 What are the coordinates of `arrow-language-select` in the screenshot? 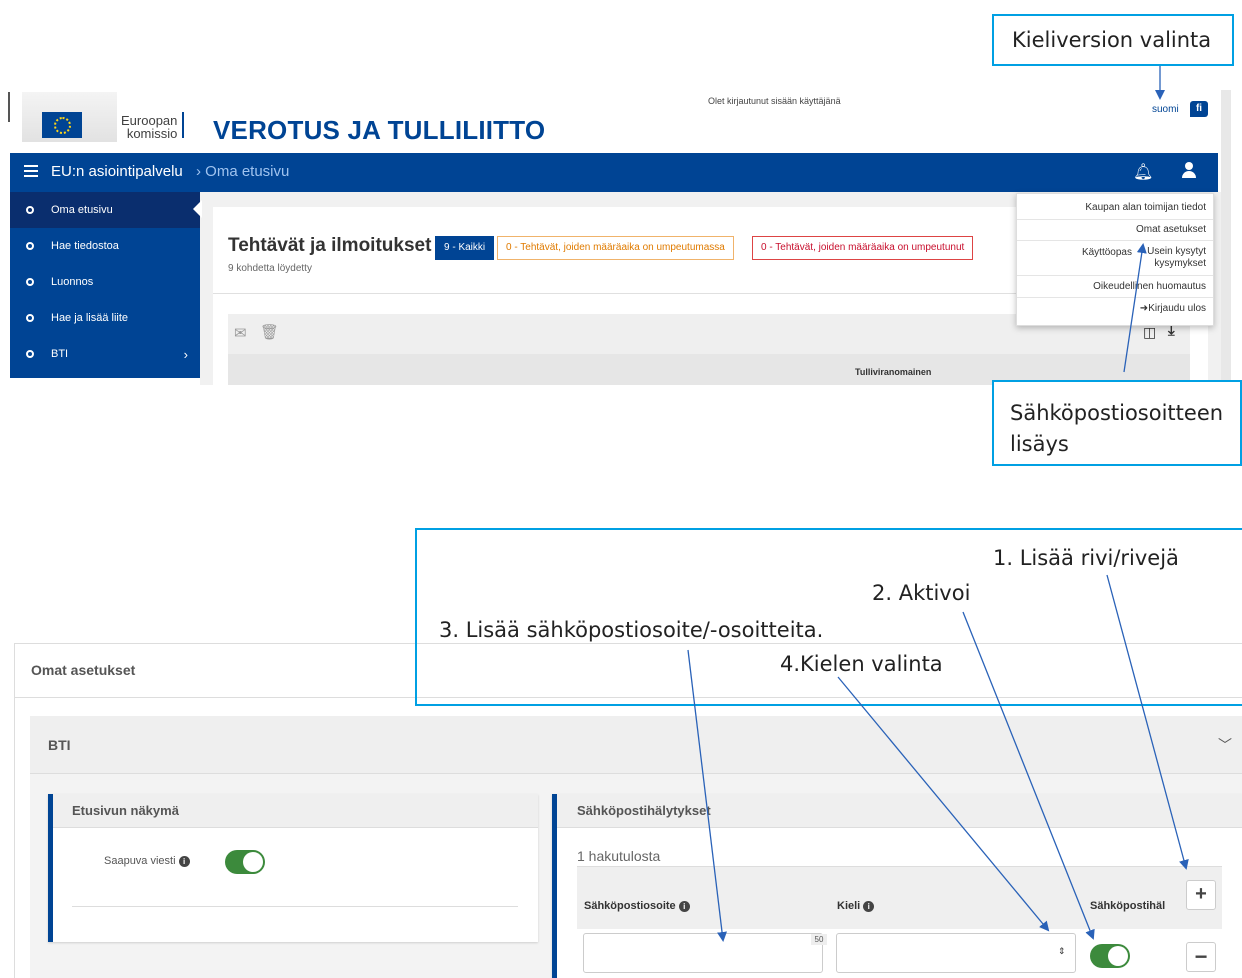 It's located at (943, 804).